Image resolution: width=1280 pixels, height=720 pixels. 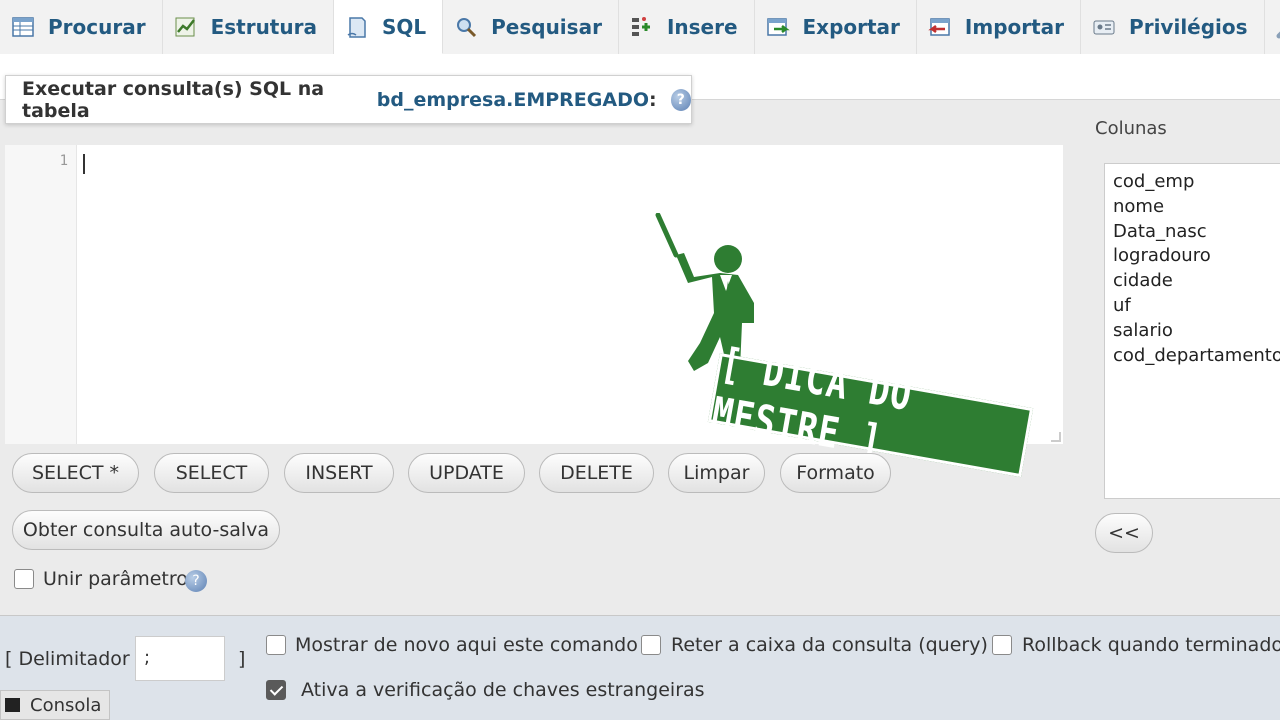 I want to click on show-again-label: Mostrar de novo aqui este comando, so click(x=466, y=645).